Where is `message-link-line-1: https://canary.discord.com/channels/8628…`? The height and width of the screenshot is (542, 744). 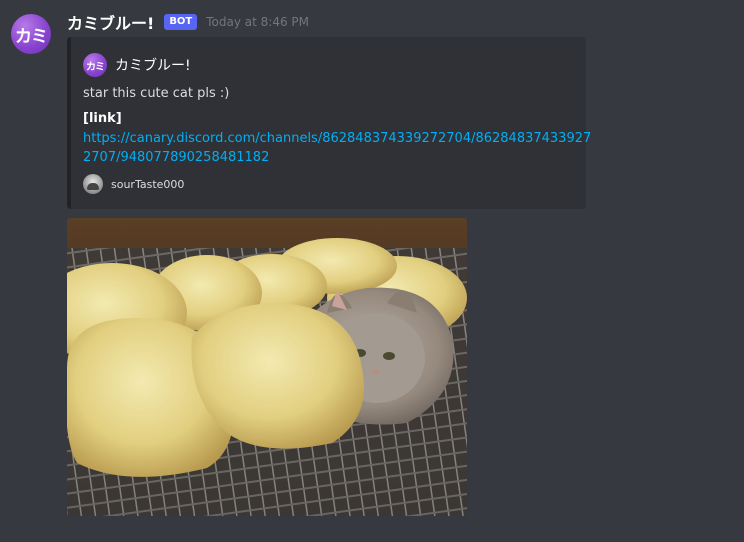
message-link-line-1: https://canary.discord.com/channels/8628… is located at coordinates (337, 138).